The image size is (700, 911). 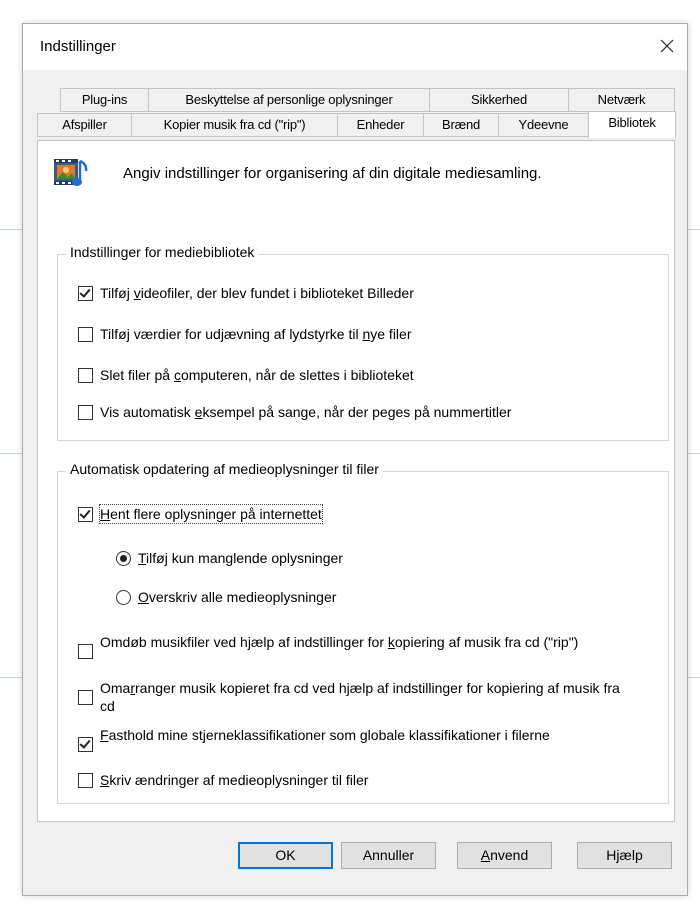 What do you see at coordinates (380, 125) in the screenshot?
I see `tab-devices: Enheder` at bounding box center [380, 125].